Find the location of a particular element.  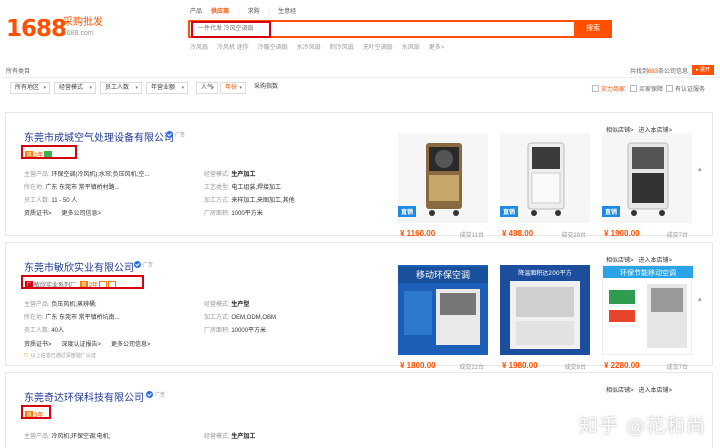

tab-buy-request: 求购 is located at coordinates (258, 12).